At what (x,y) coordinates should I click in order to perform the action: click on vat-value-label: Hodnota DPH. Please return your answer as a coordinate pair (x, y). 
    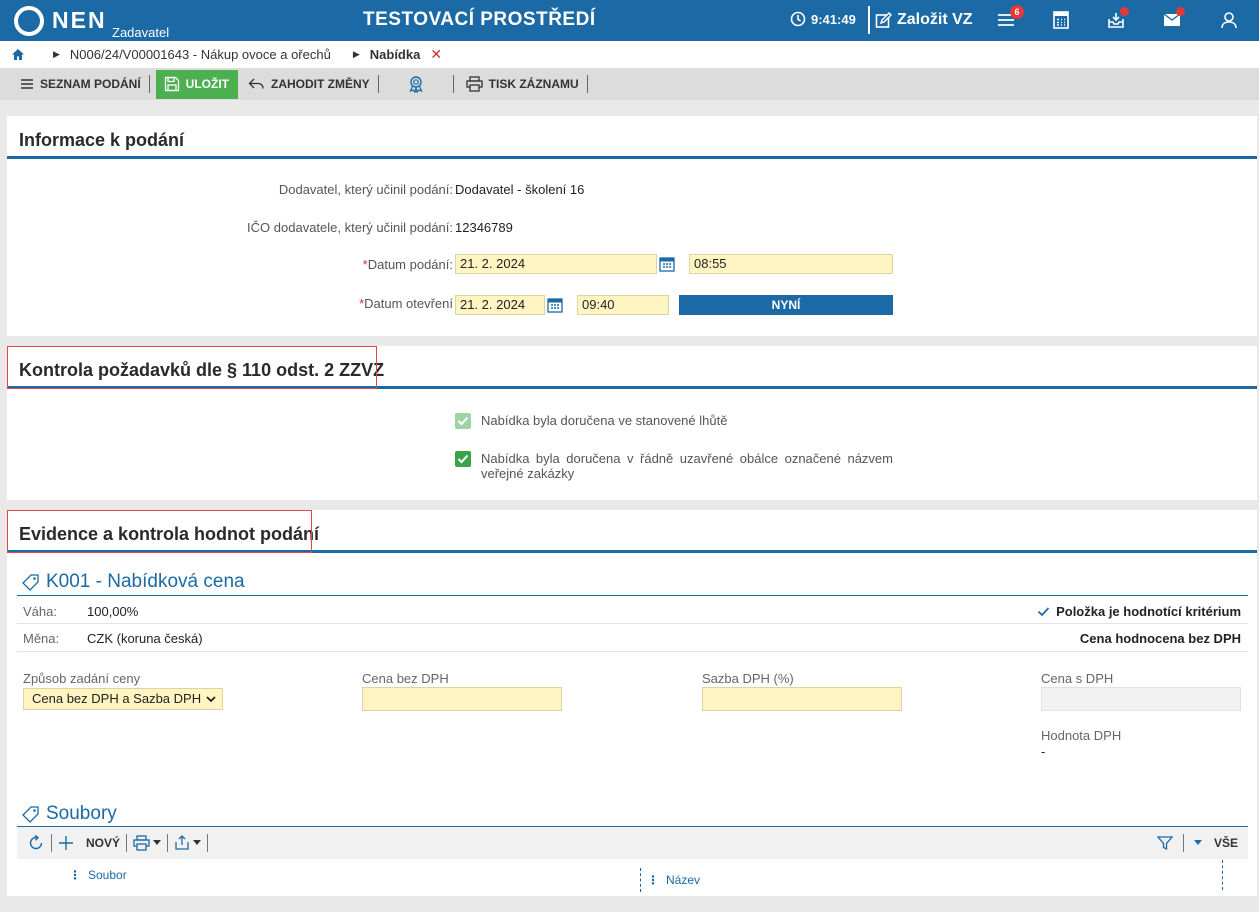
    Looking at the image, I should click on (1081, 735).